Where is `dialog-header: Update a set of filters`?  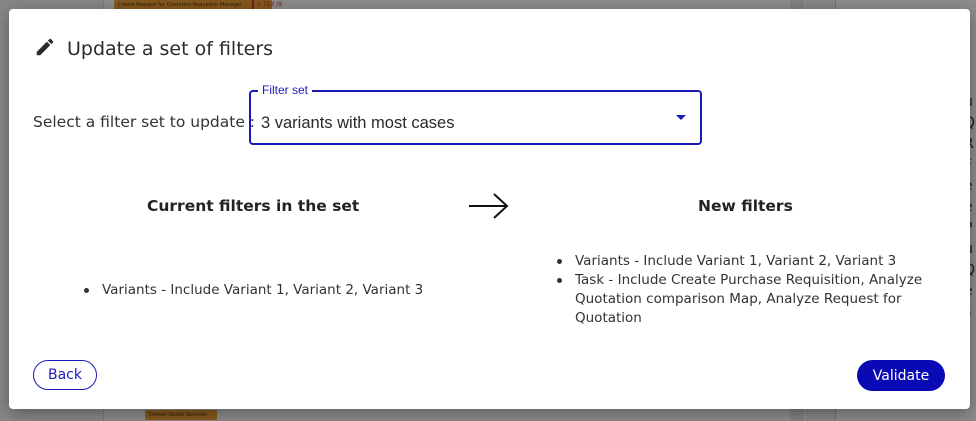 dialog-header: Update a set of filters is located at coordinates (153, 49).